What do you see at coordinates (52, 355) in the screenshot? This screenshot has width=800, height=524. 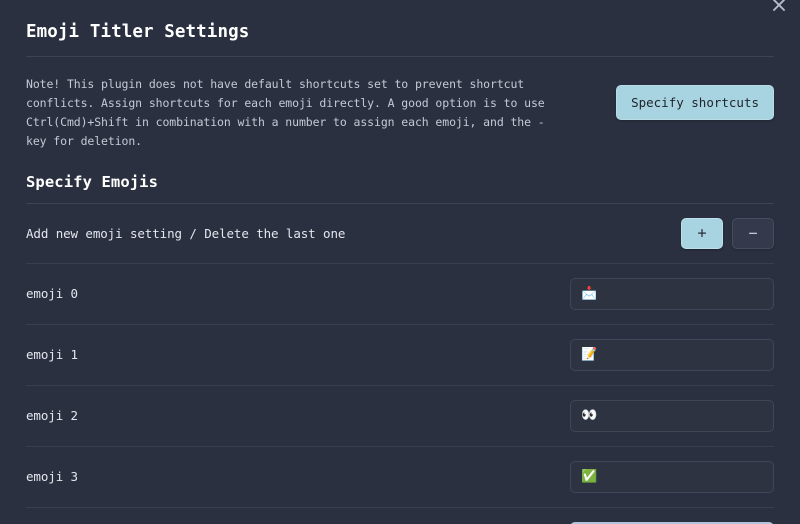 I see `emoji-row-label: emoji 1` at bounding box center [52, 355].